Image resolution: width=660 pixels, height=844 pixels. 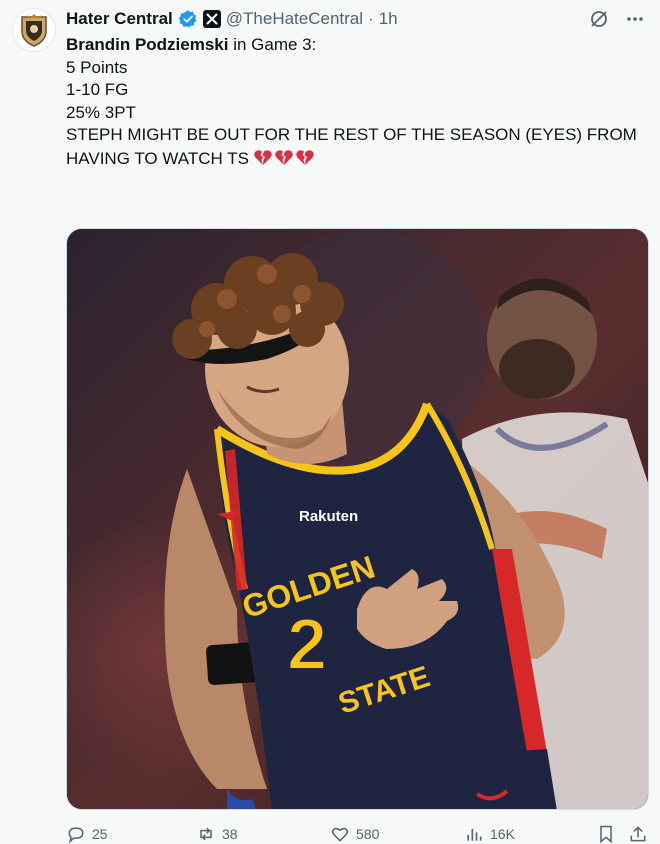 I want to click on tweet-header: Hater Central @TheHateCentral · 1h, so click(x=232, y=19).